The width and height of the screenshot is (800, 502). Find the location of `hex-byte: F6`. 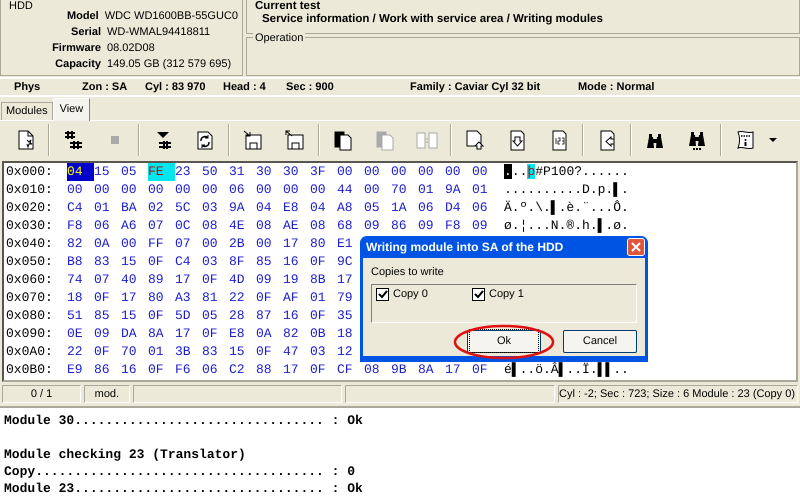

hex-byte: F6 is located at coordinates (183, 370).